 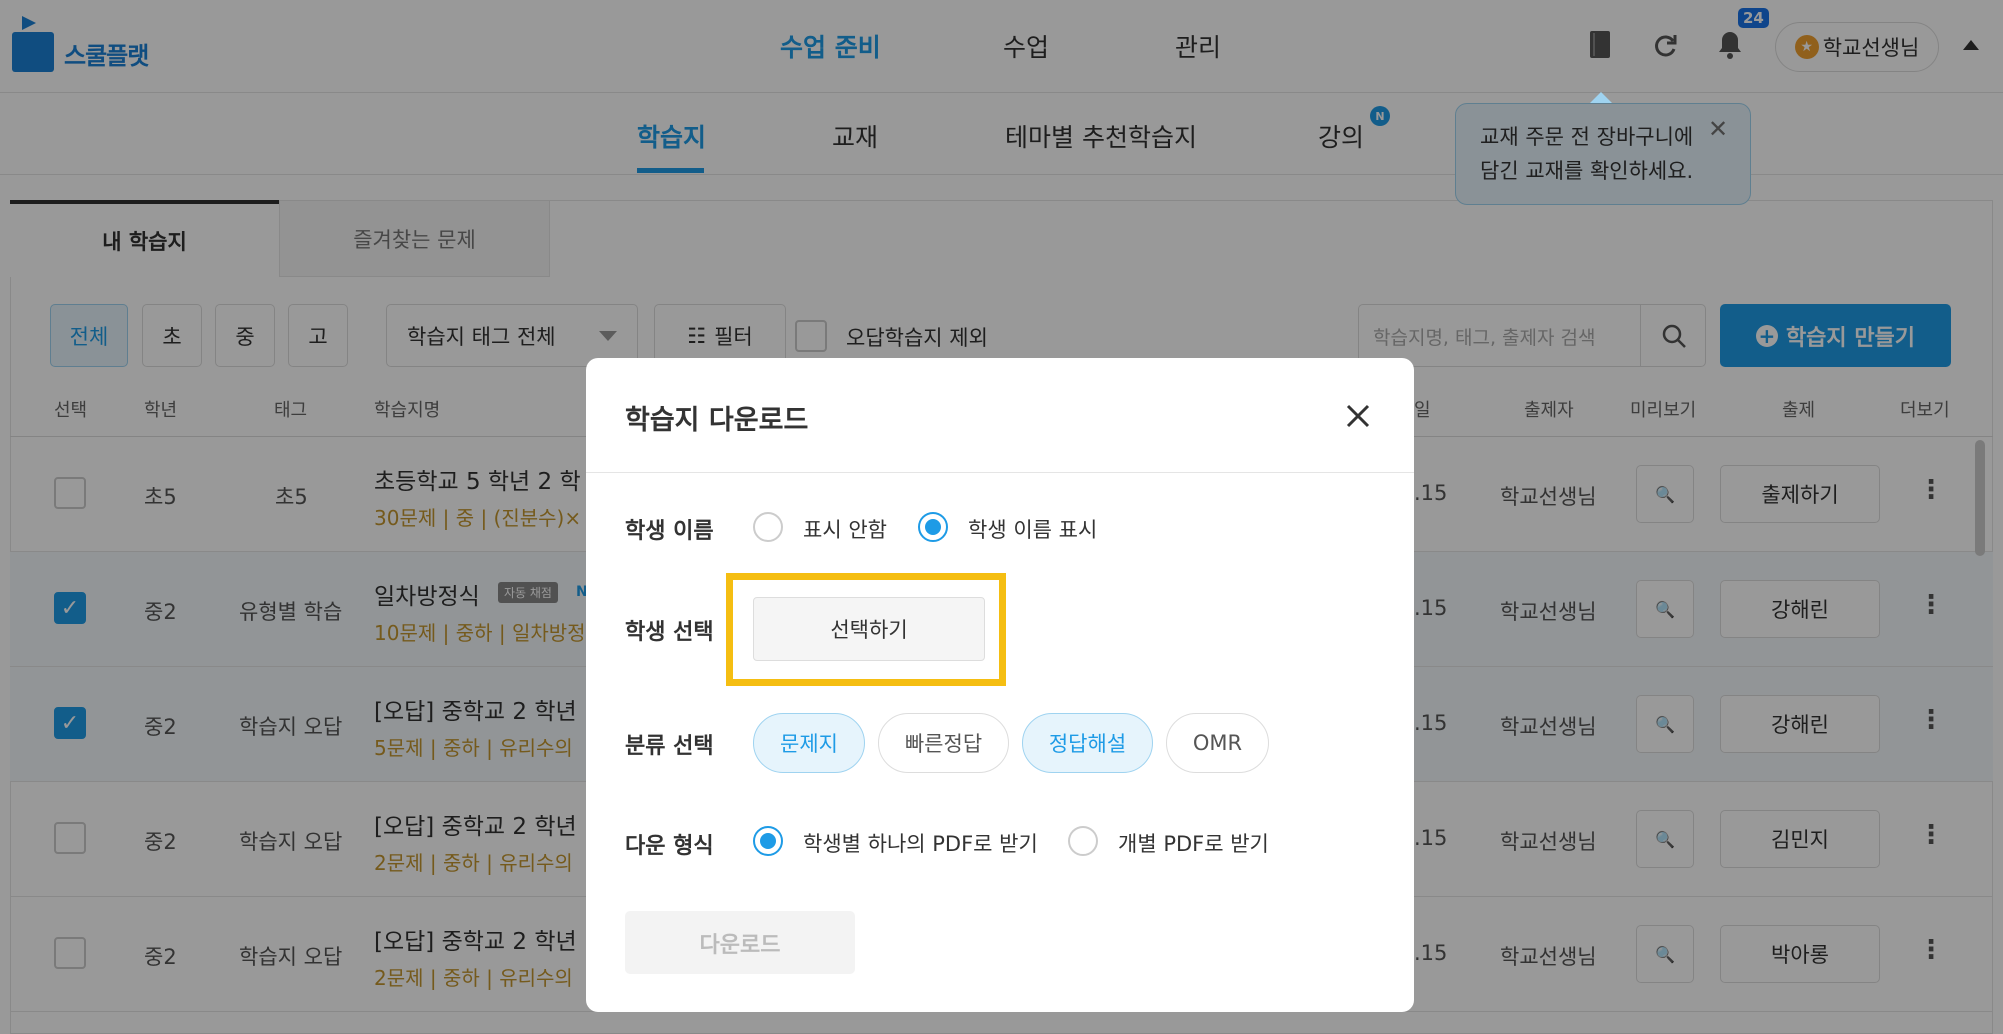 I want to click on tooltip-close-icon: ✕, so click(x=1718, y=129).